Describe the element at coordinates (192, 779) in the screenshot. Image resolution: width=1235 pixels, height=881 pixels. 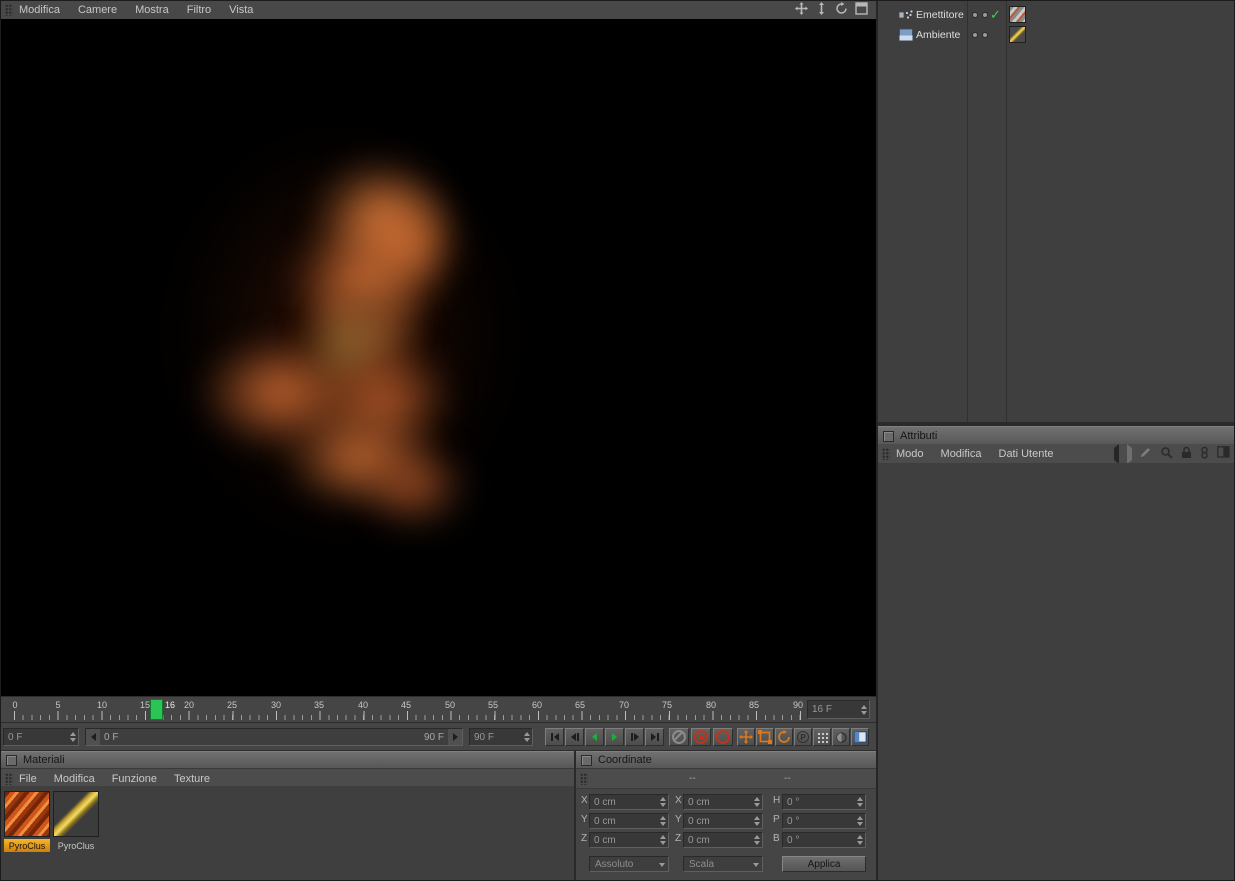
I see `materials-menu-texture: Texture` at that location.